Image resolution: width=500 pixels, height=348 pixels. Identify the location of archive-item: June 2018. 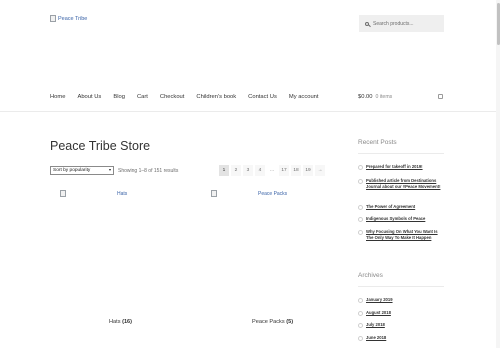
(403, 338).